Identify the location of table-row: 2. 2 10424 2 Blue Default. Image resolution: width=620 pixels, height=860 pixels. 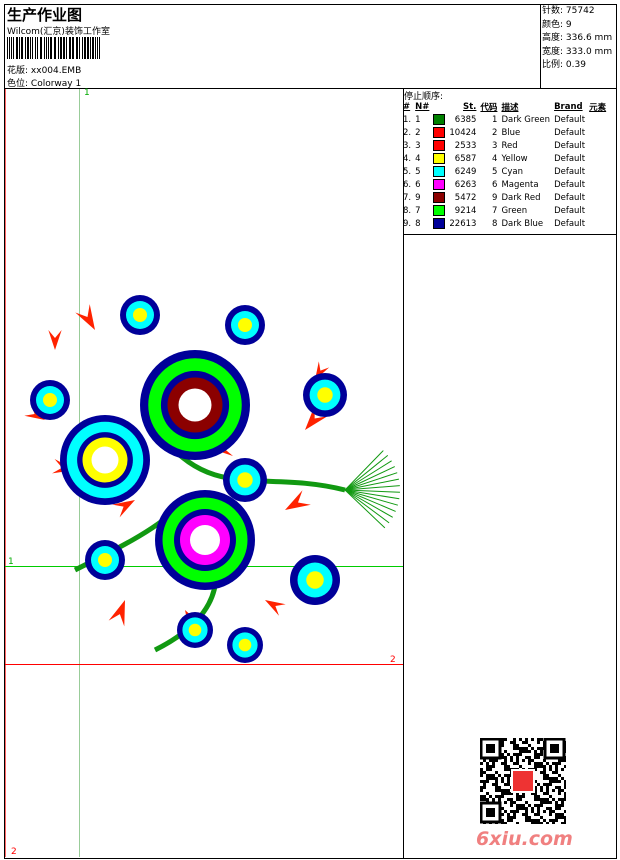
(504, 132).